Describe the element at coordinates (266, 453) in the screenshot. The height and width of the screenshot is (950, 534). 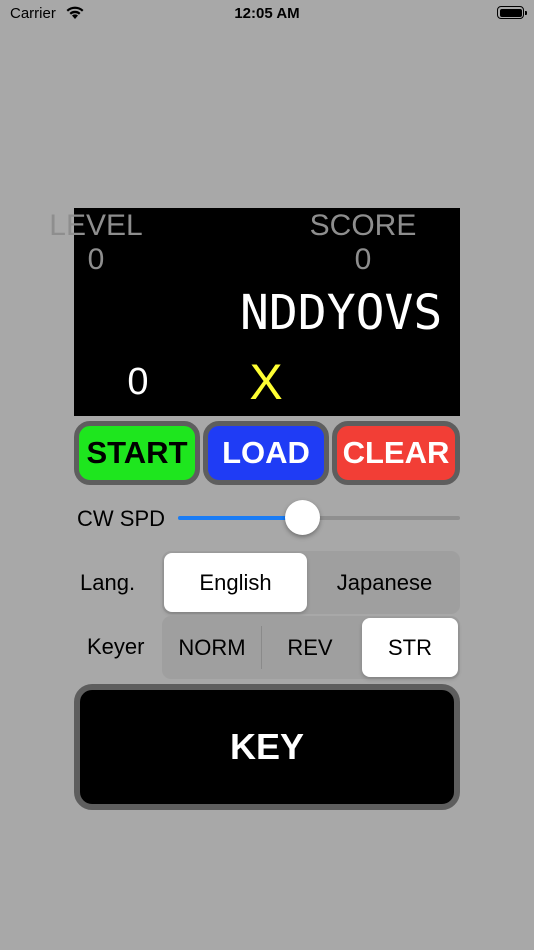
I see `load-button: LOAD` at that location.